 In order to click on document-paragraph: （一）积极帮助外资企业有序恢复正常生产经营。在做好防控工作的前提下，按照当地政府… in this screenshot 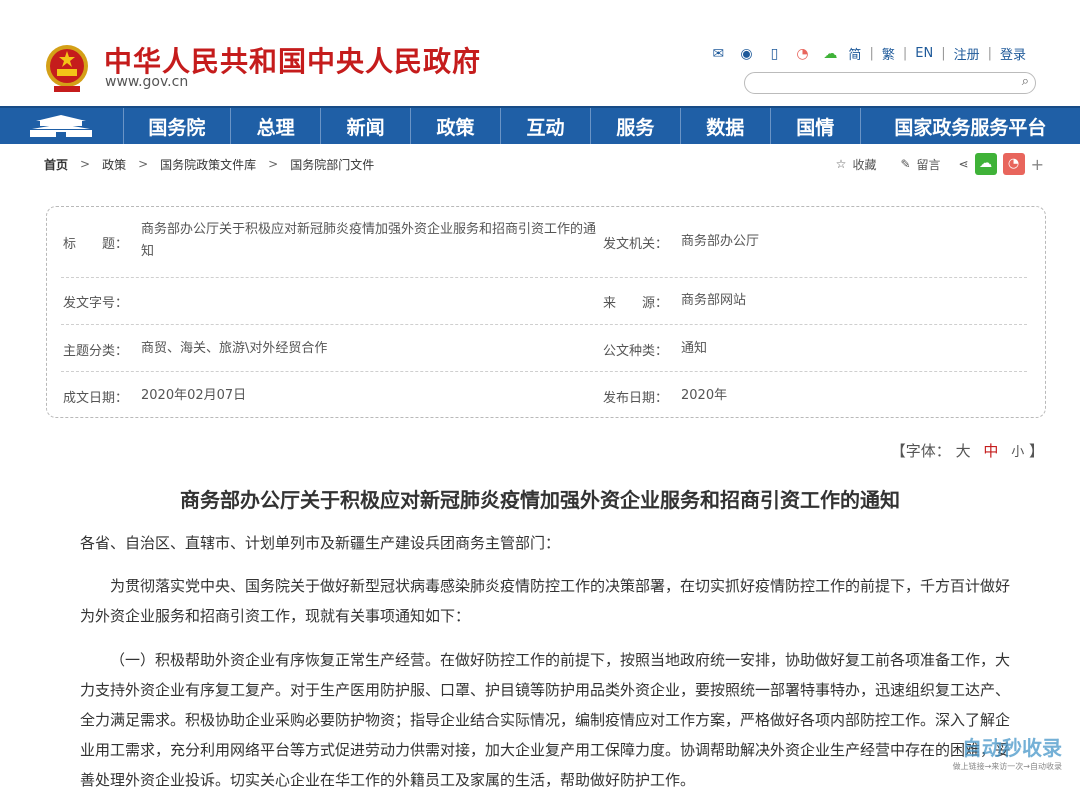, I will do `click(545, 720)`.